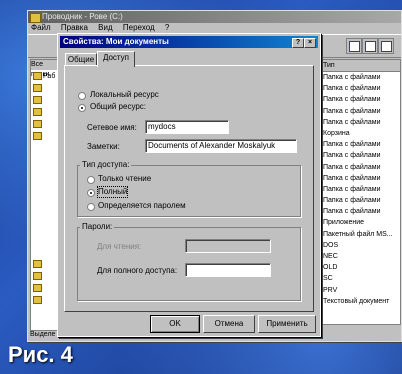 The height and width of the screenshot is (374, 402). I want to click on menu-edit: Правка, so click(74, 27).